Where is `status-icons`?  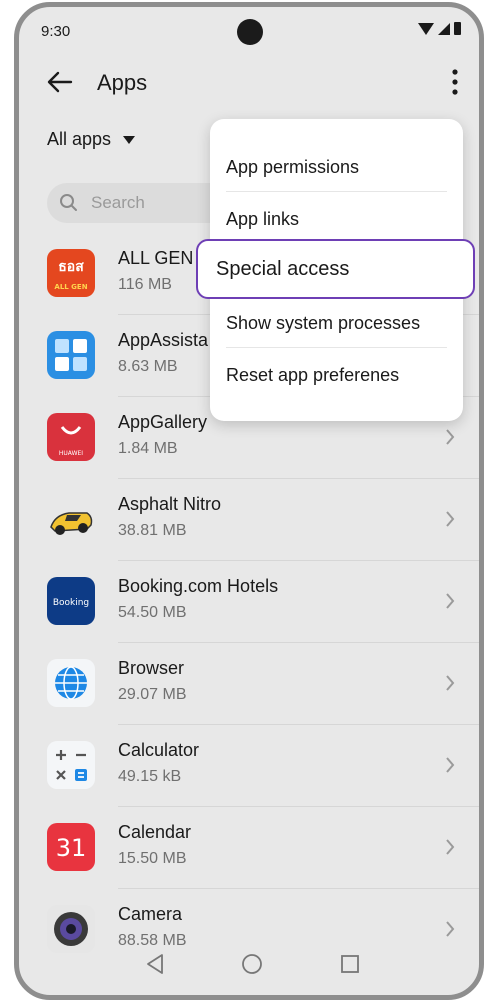
status-icons is located at coordinates (439, 28).